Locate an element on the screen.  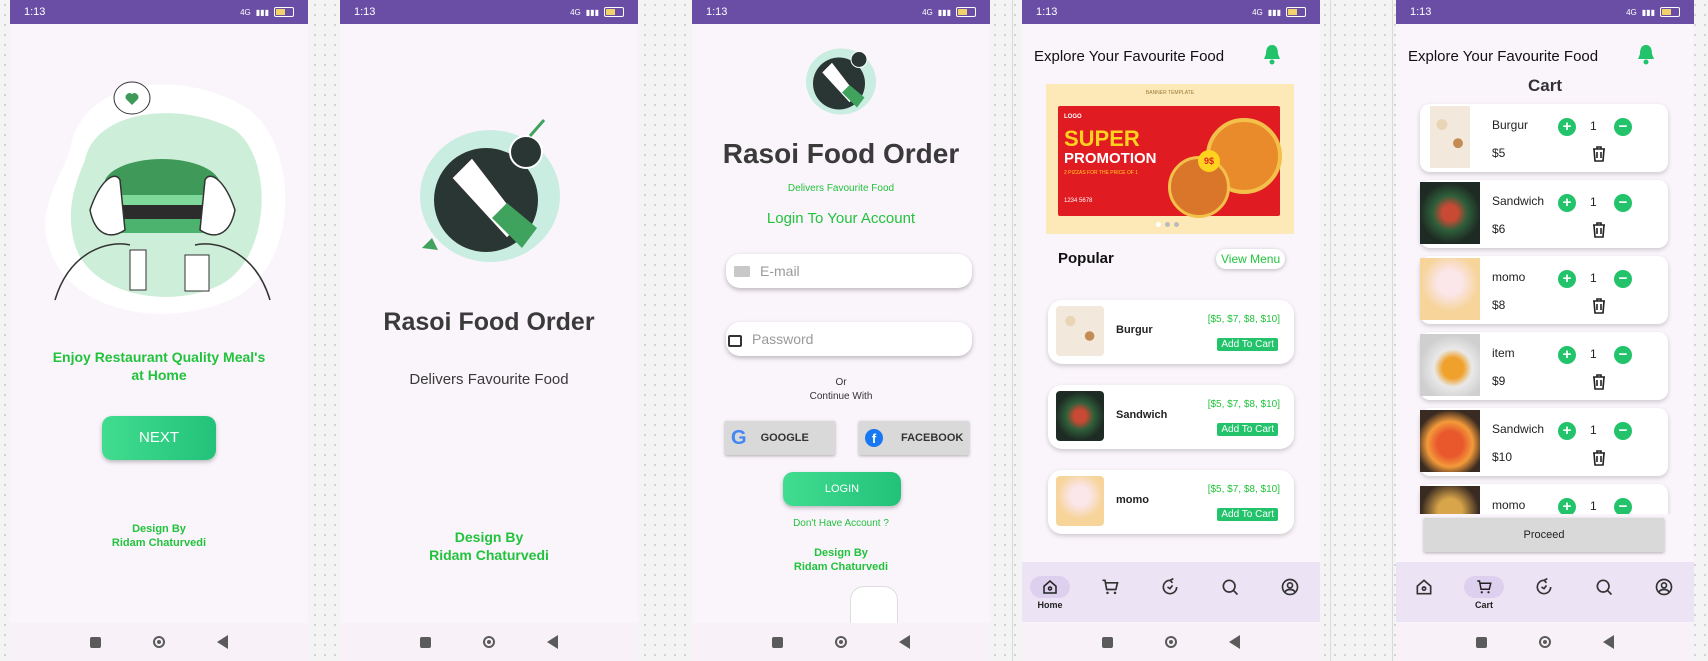
proceed-button: Proceed is located at coordinates (1544, 535).